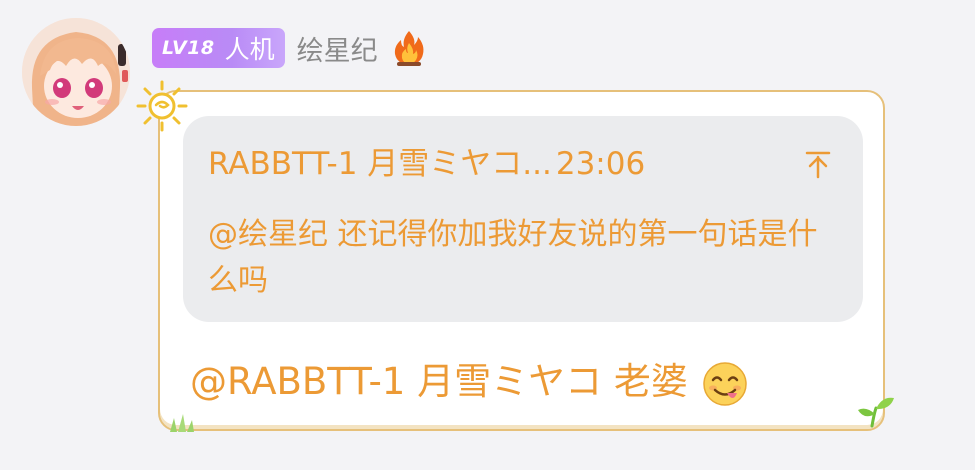  Describe the element at coordinates (600, 164) in the screenshot. I see `quote-time: 23:06` at that location.